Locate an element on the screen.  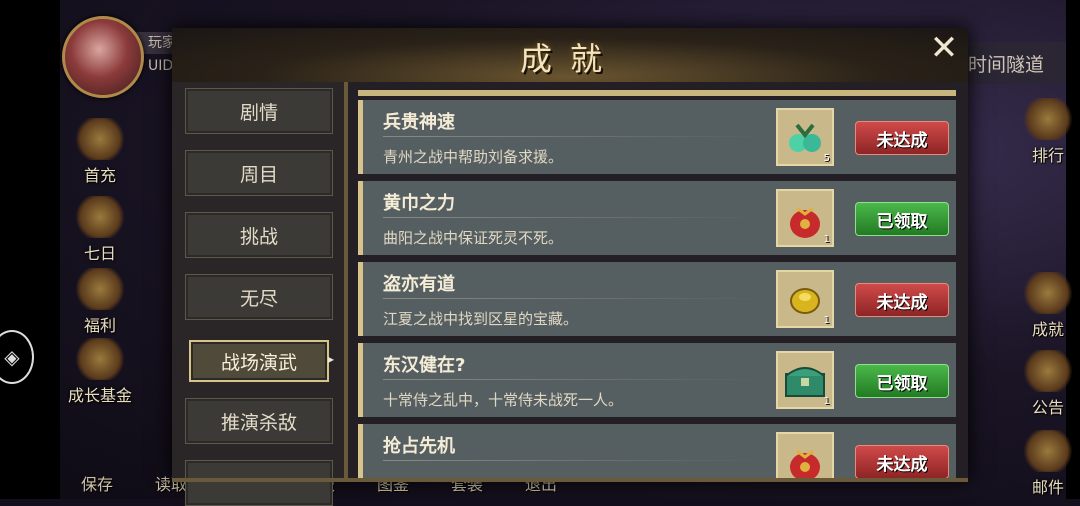
menu-welfare: 福利 is located at coordinates (100, 302).